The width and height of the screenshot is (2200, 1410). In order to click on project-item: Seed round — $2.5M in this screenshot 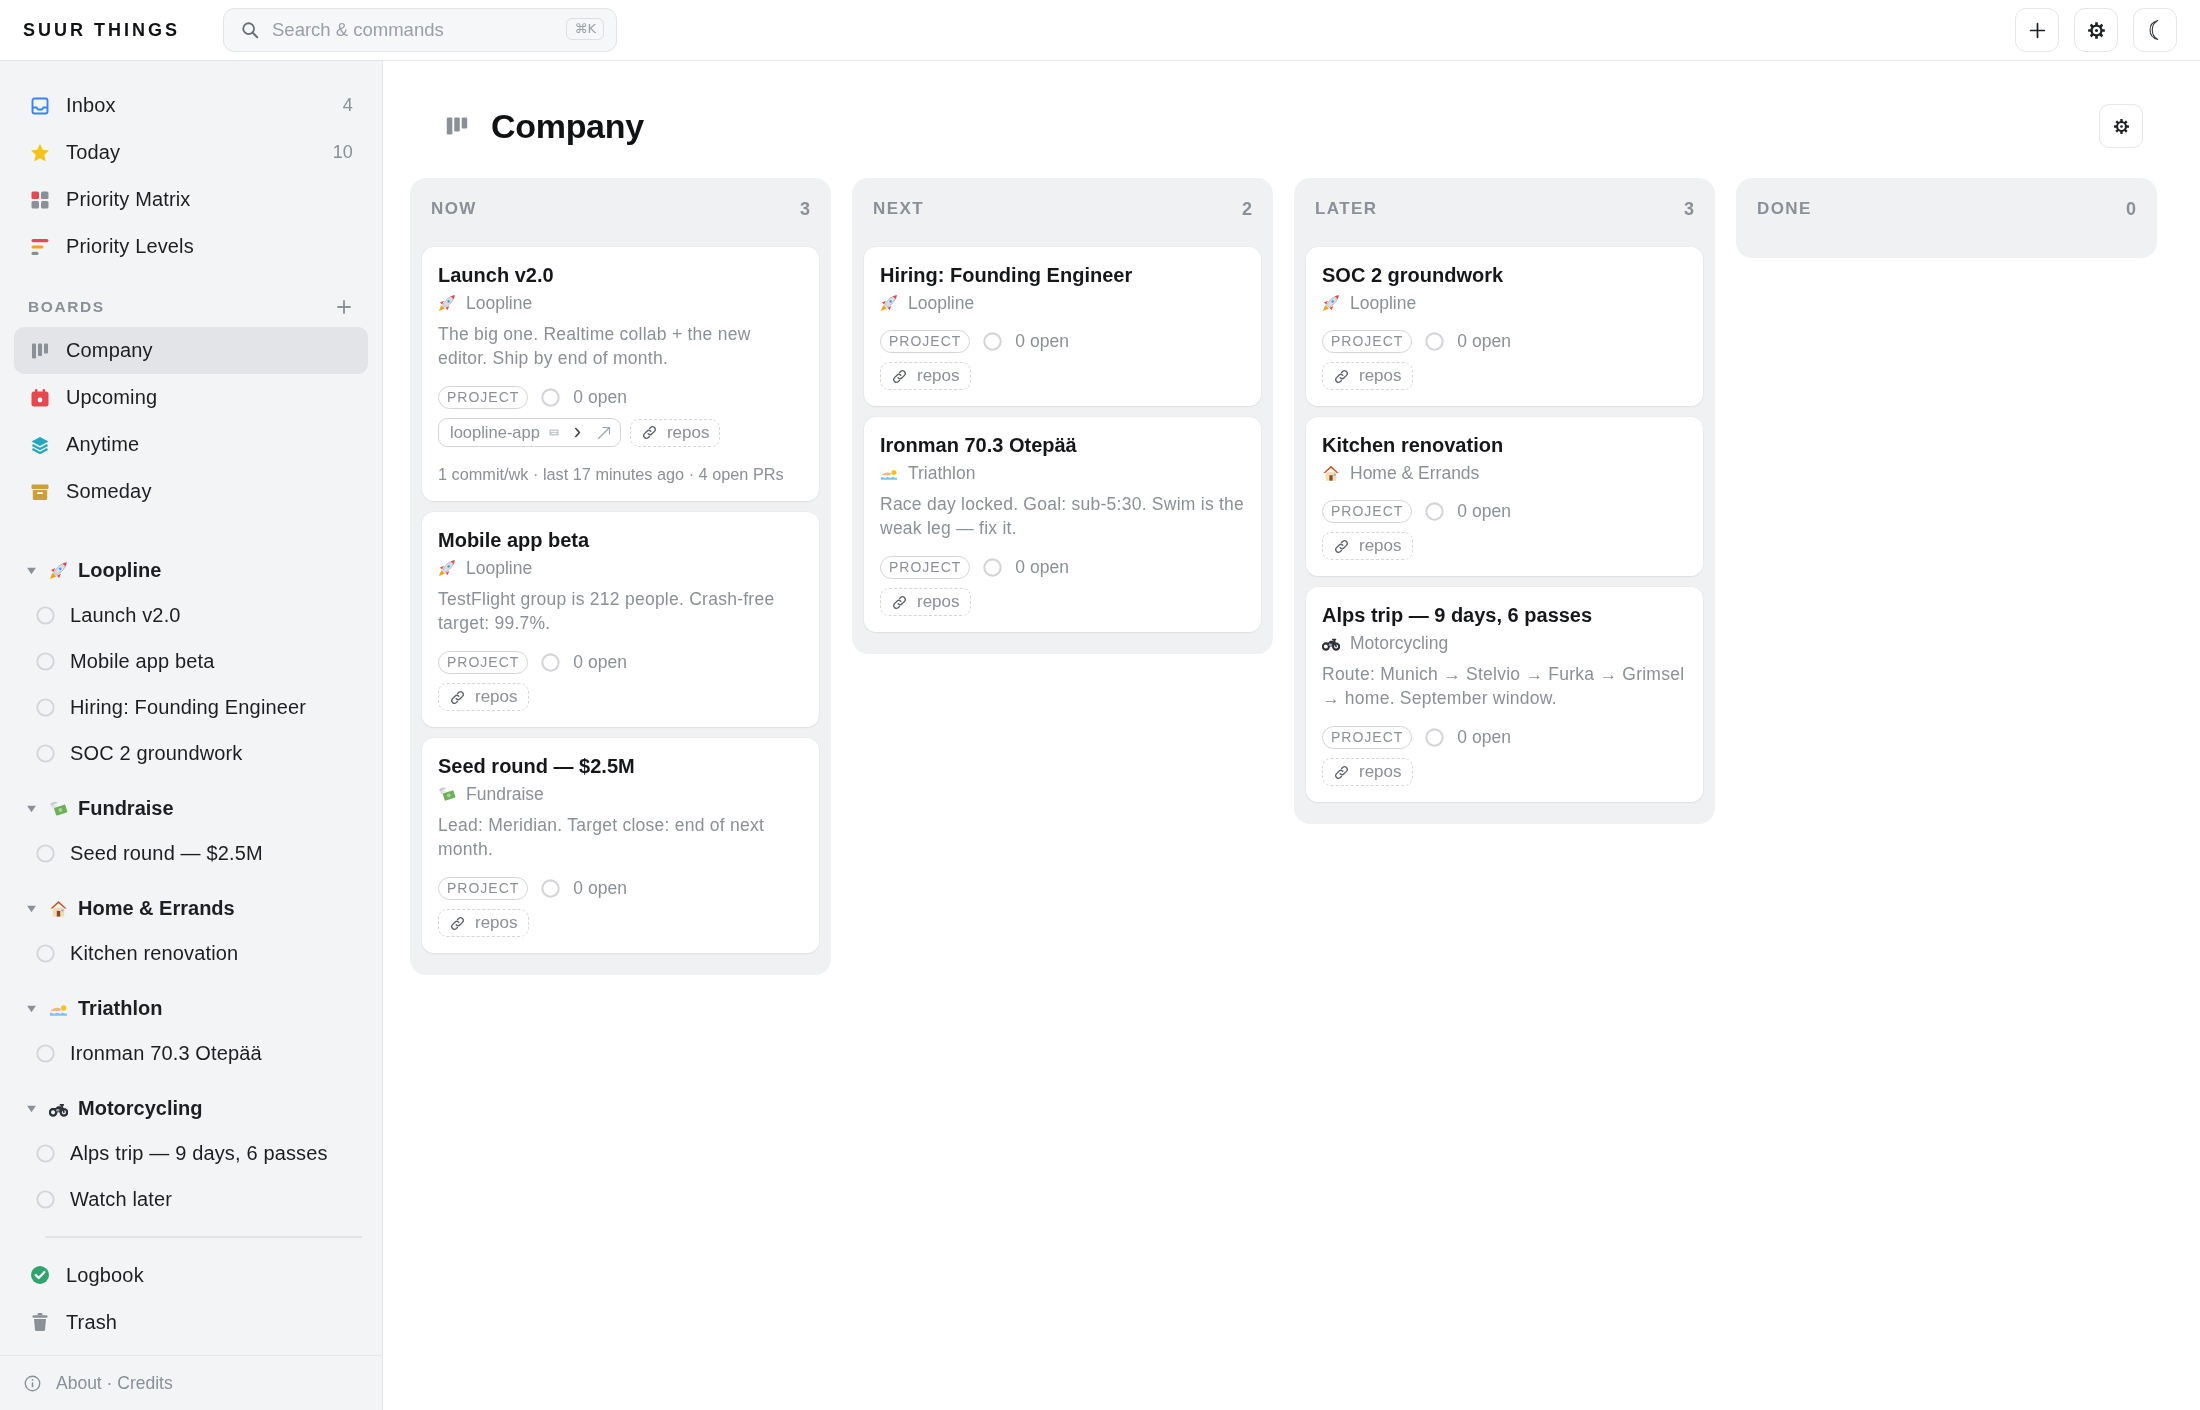, I will do `click(191, 853)`.